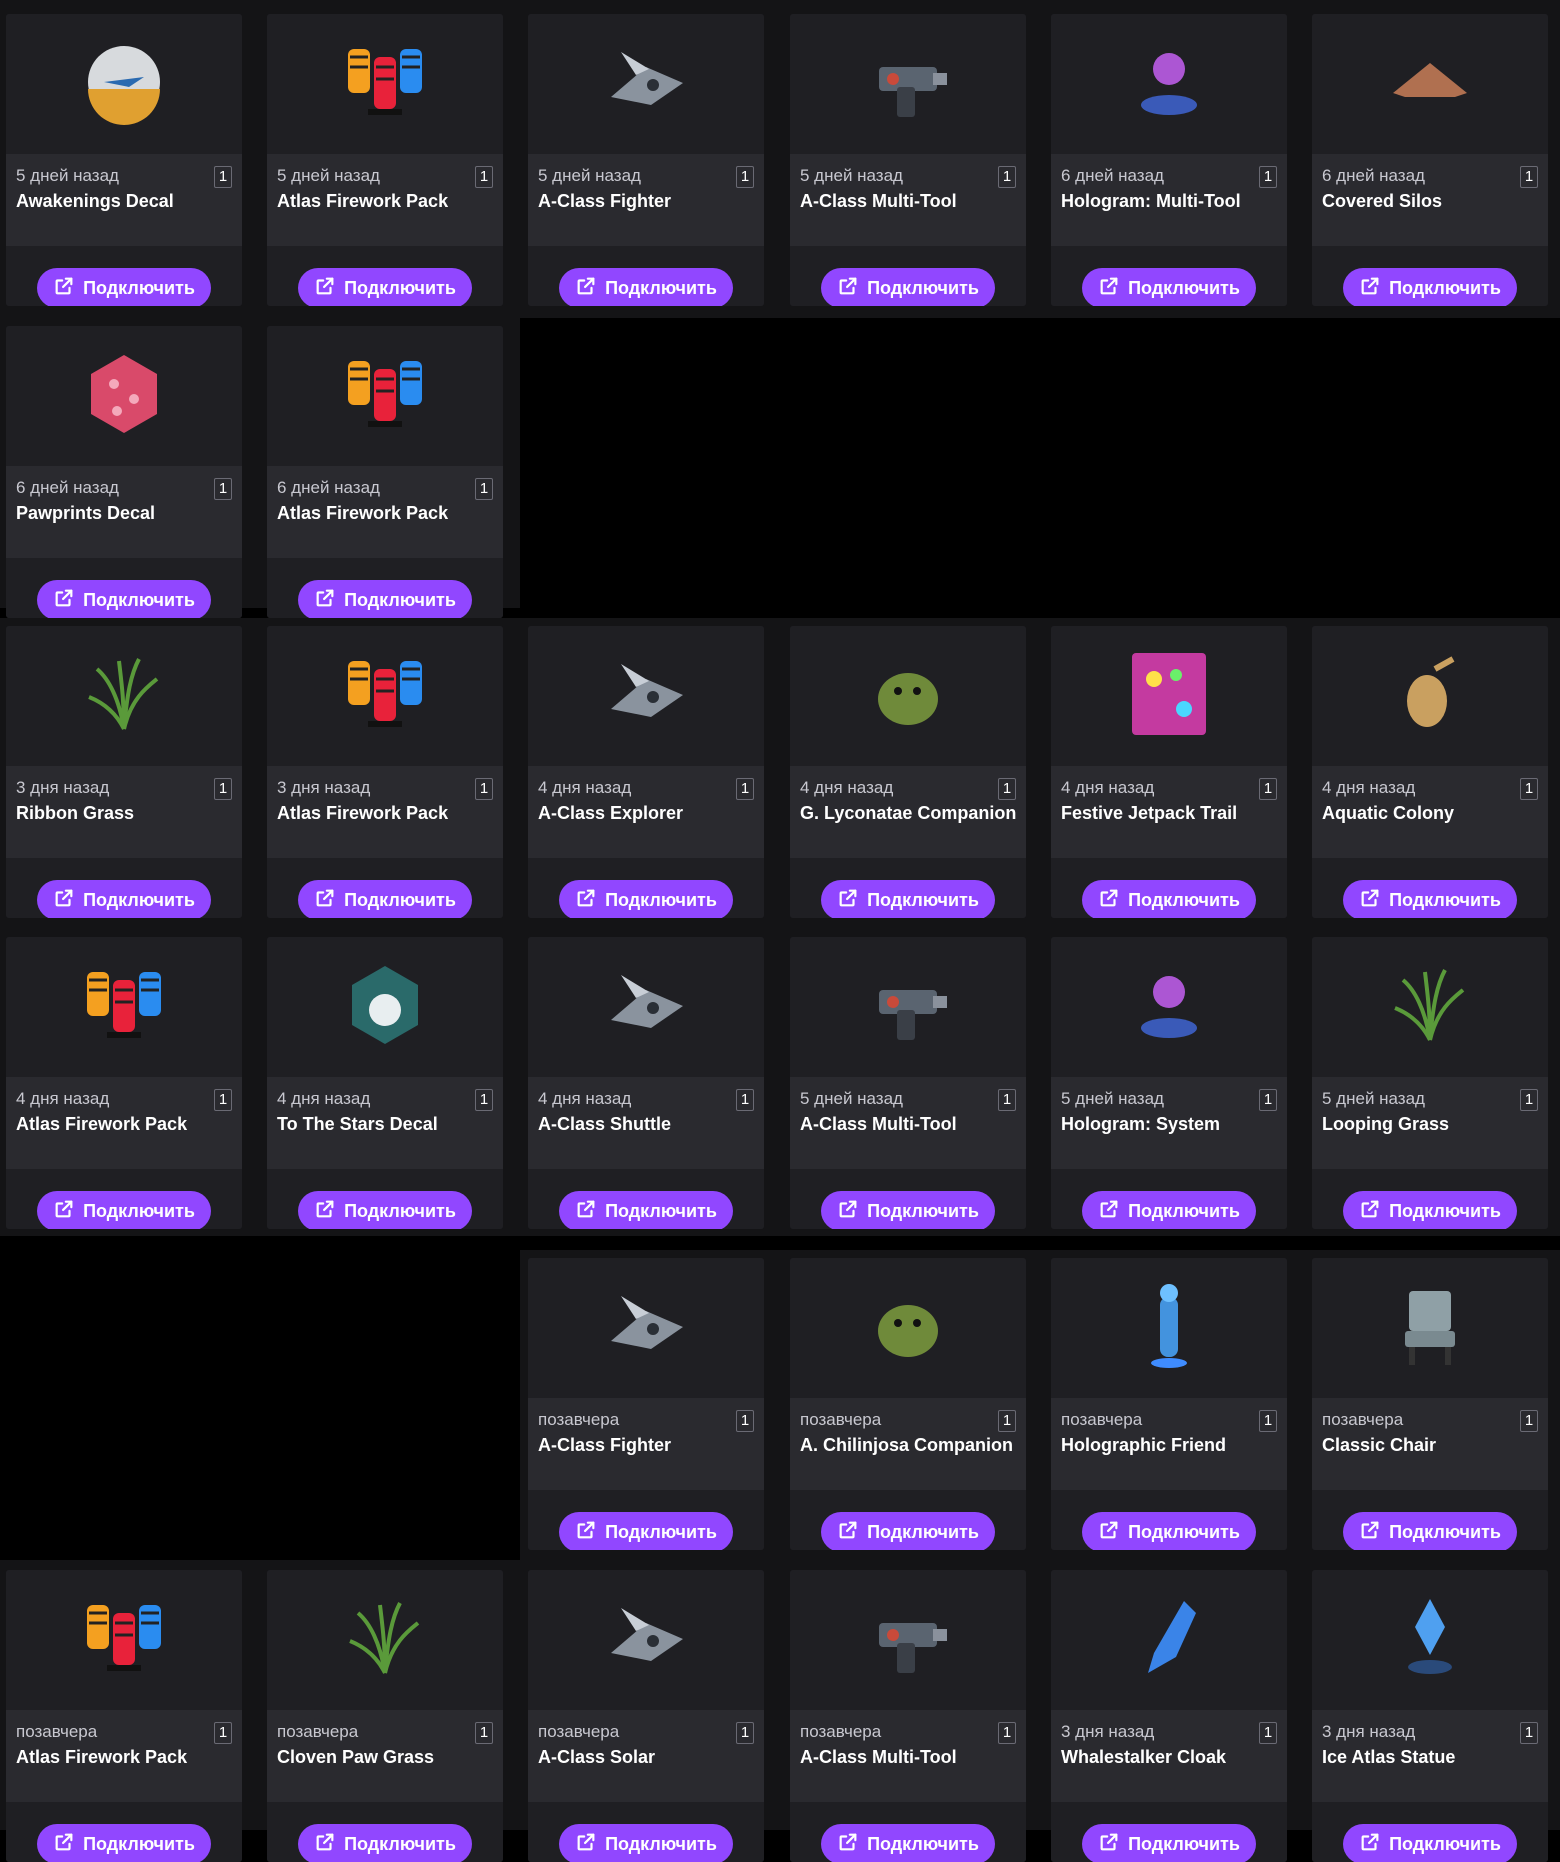 This screenshot has width=1560, height=1862. What do you see at coordinates (908, 200) in the screenshot?
I see `item-info: 5 дней назад 1 A-Class Multi-Tool` at bounding box center [908, 200].